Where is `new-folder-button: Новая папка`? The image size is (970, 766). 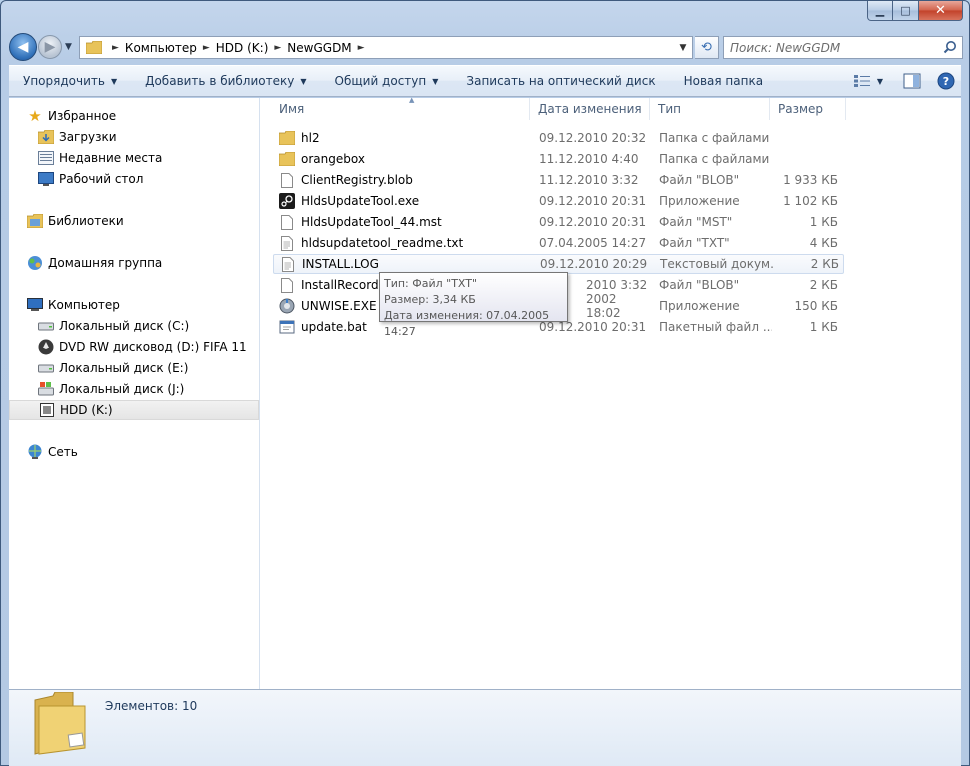
new-folder-button: Новая папка is located at coordinates (723, 81).